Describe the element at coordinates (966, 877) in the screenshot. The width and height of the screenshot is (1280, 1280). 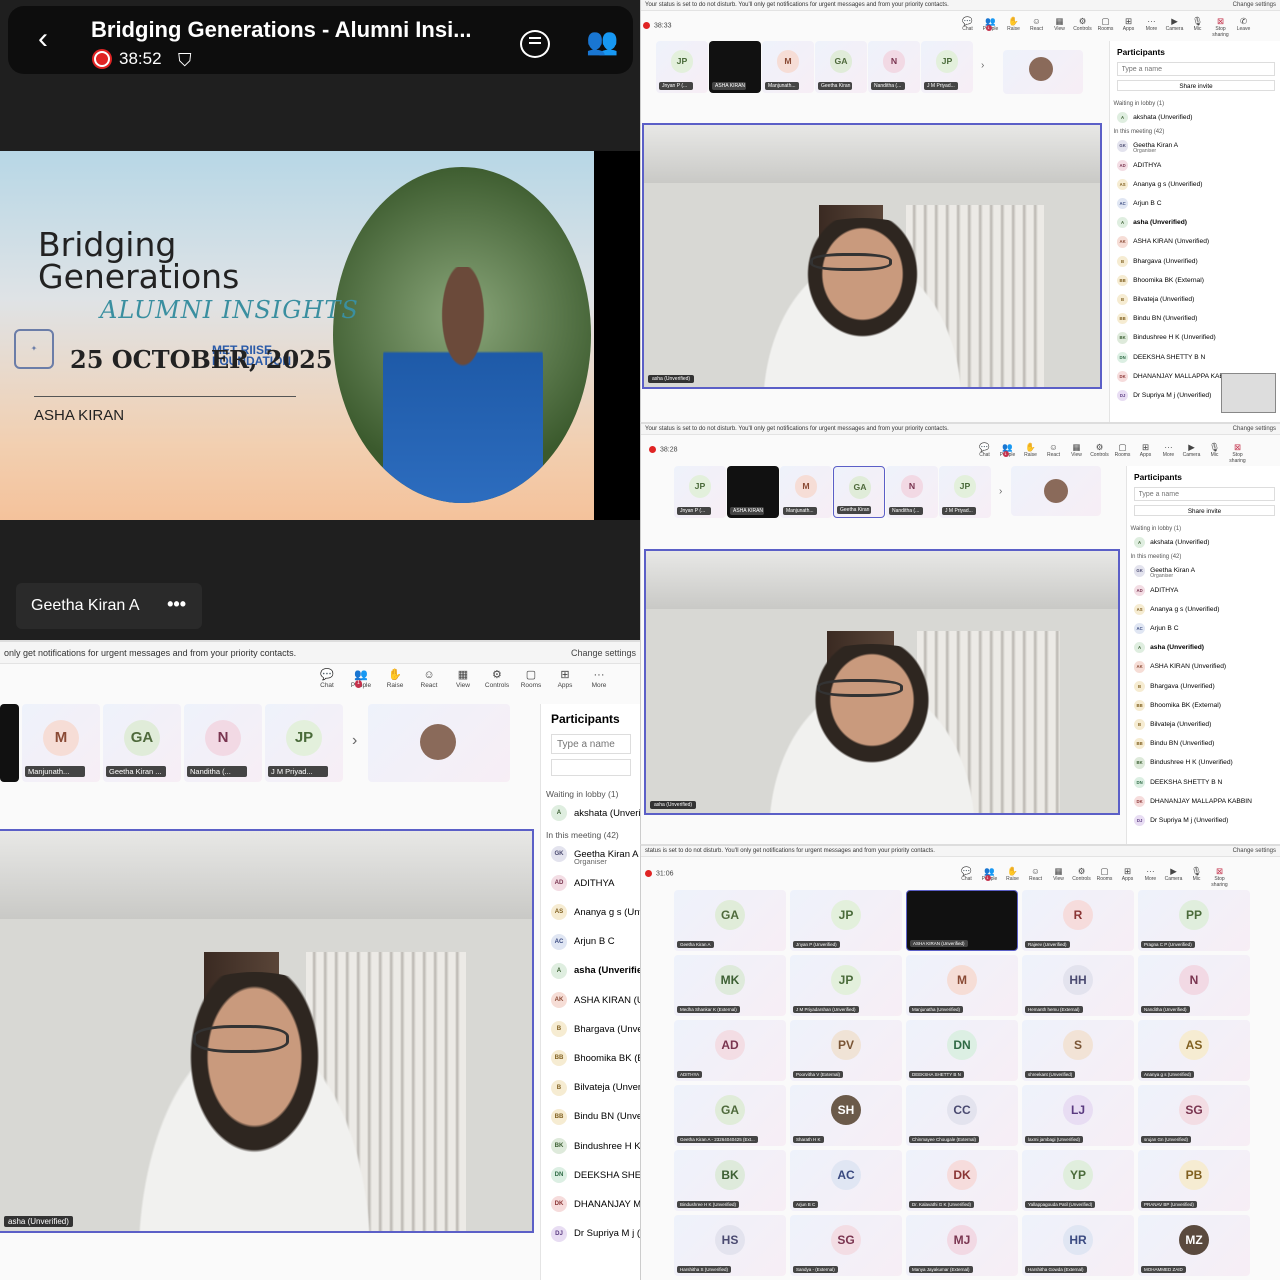
I see `toolbar-chat-button: 💬 Chat` at that location.